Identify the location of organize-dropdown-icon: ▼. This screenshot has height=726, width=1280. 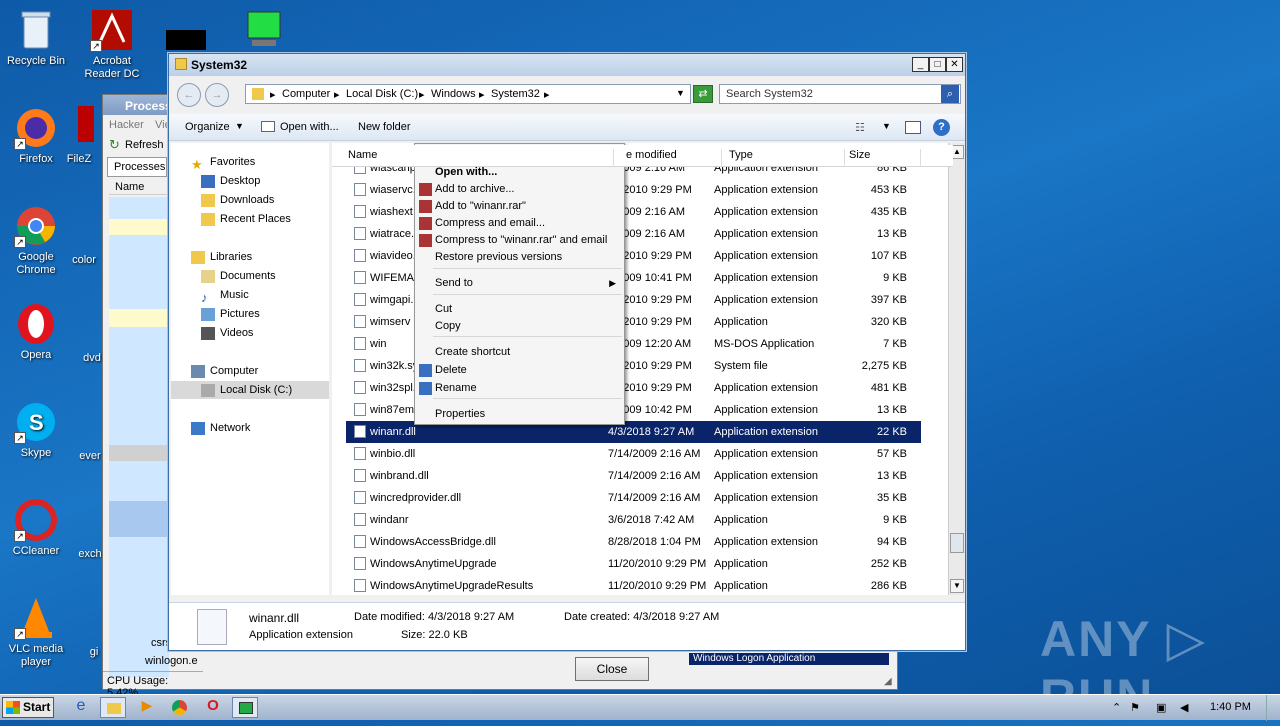
(239, 126).